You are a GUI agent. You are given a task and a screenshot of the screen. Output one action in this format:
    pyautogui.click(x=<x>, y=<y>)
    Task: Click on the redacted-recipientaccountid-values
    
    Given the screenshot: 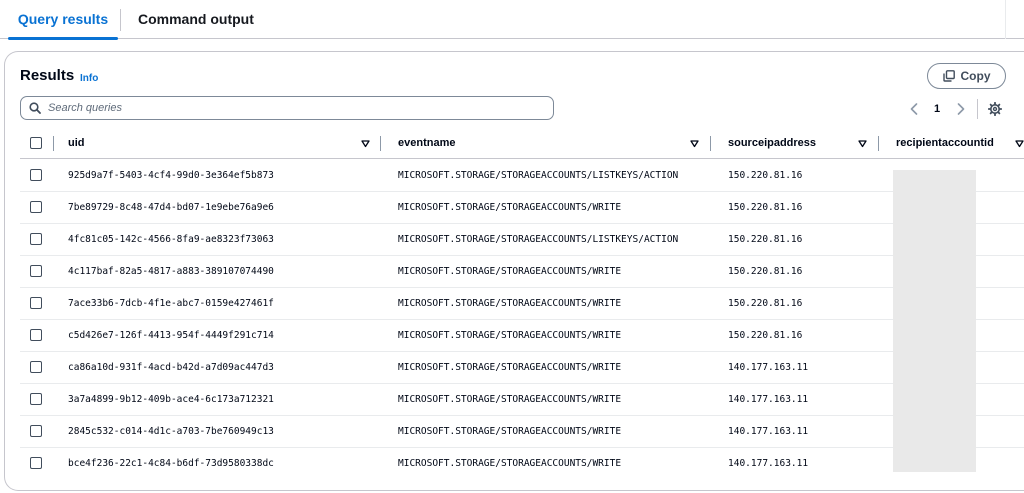 What is the action you would take?
    pyautogui.click(x=934, y=321)
    